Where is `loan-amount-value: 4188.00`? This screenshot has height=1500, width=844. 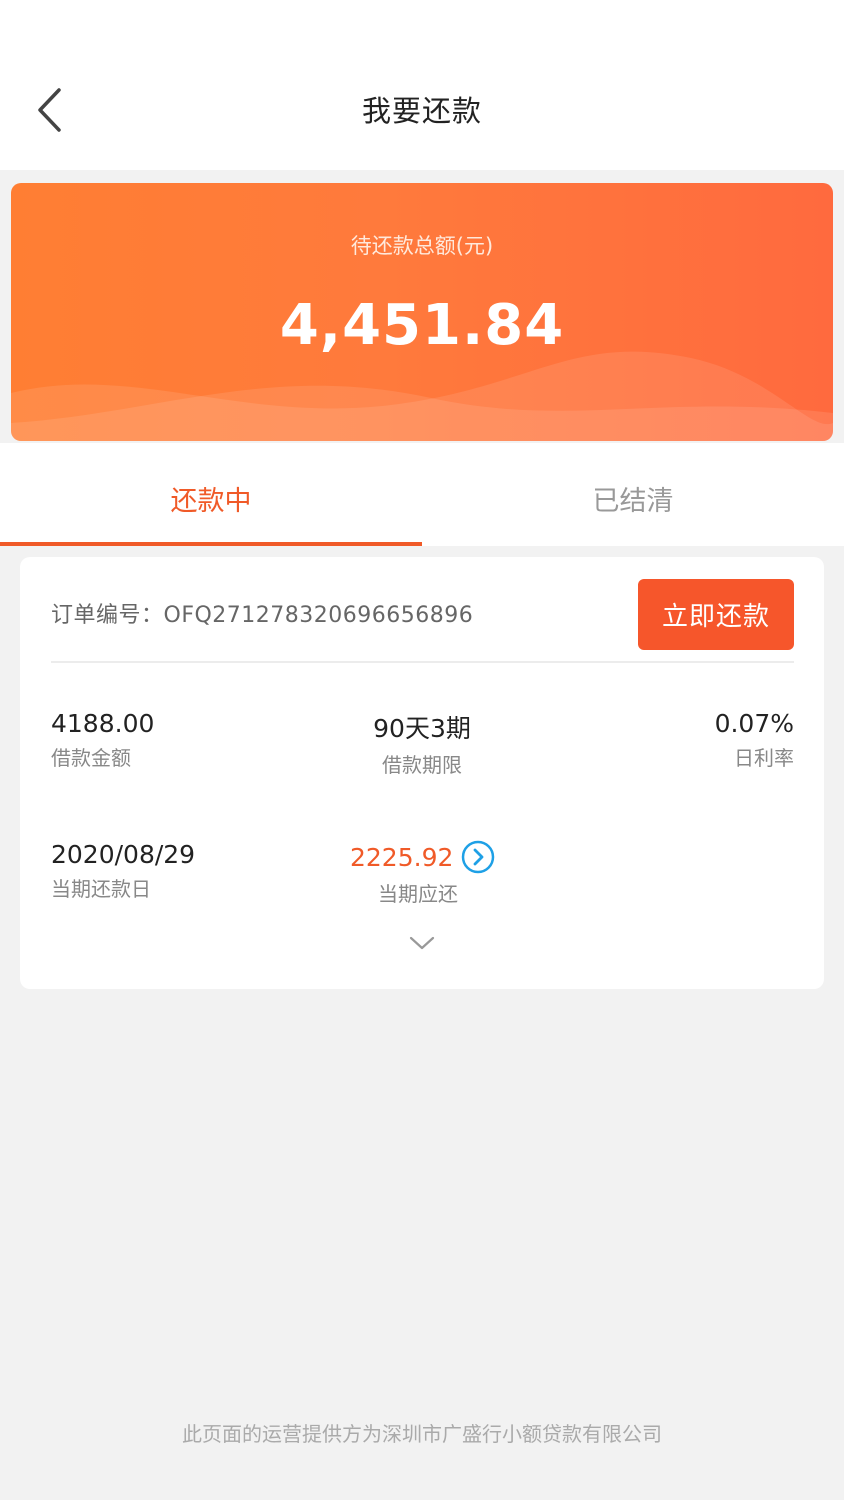
loan-amount-value: 4188.00 is located at coordinates (103, 723).